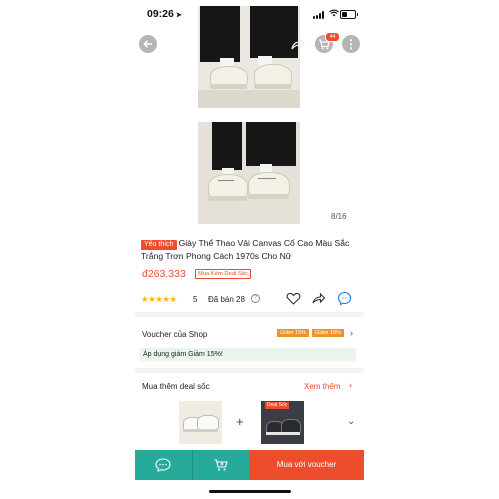 This screenshot has width=499, height=499. Describe the element at coordinates (328, 333) in the screenshot. I see `voucher-tag: Giảm 10%` at that location.